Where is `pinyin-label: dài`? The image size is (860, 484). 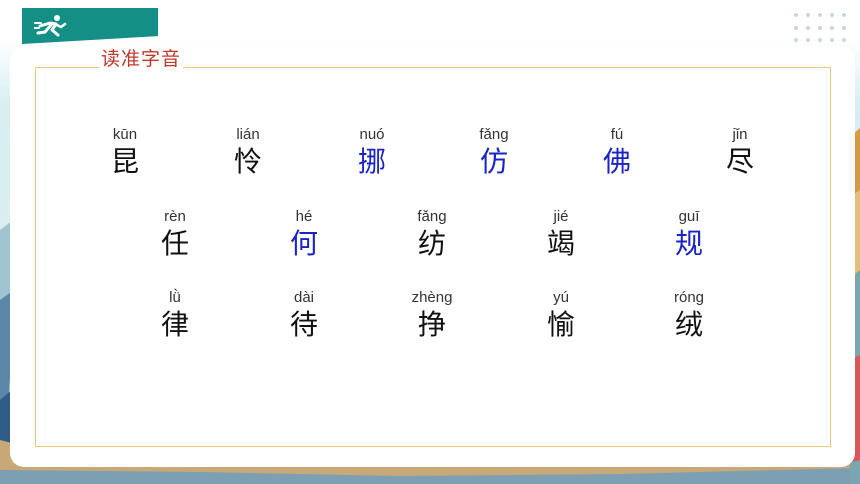 pinyin-label: dài is located at coordinates (304, 297).